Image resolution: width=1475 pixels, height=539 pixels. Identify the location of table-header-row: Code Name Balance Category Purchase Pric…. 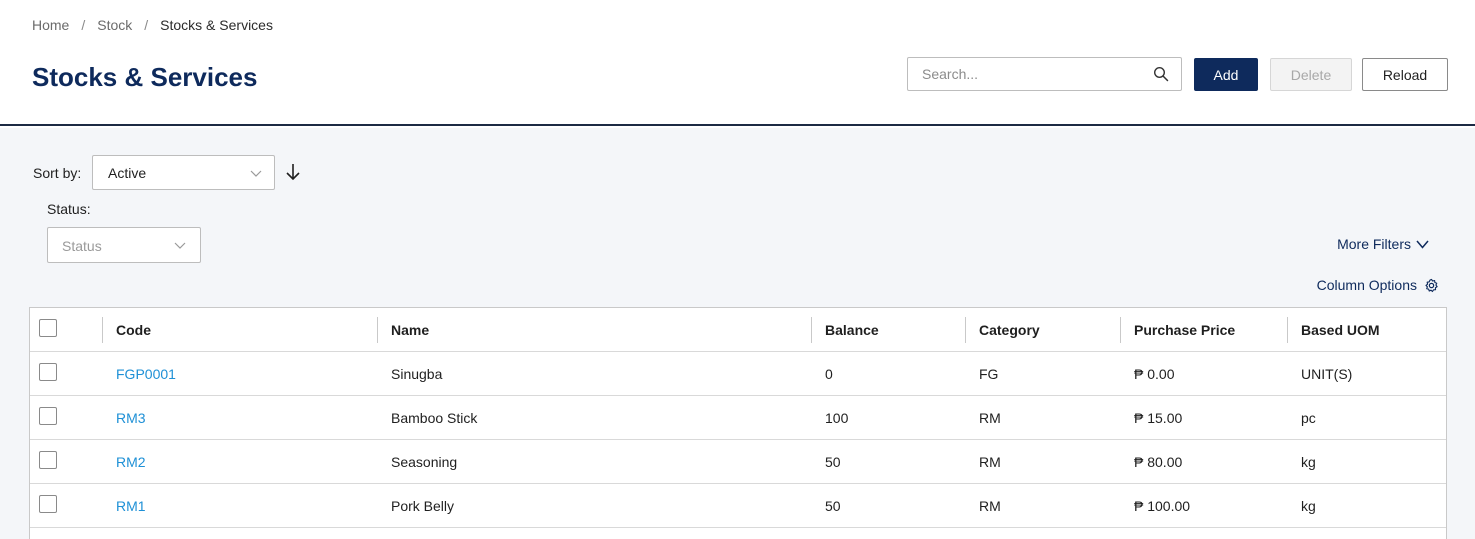
(738, 330).